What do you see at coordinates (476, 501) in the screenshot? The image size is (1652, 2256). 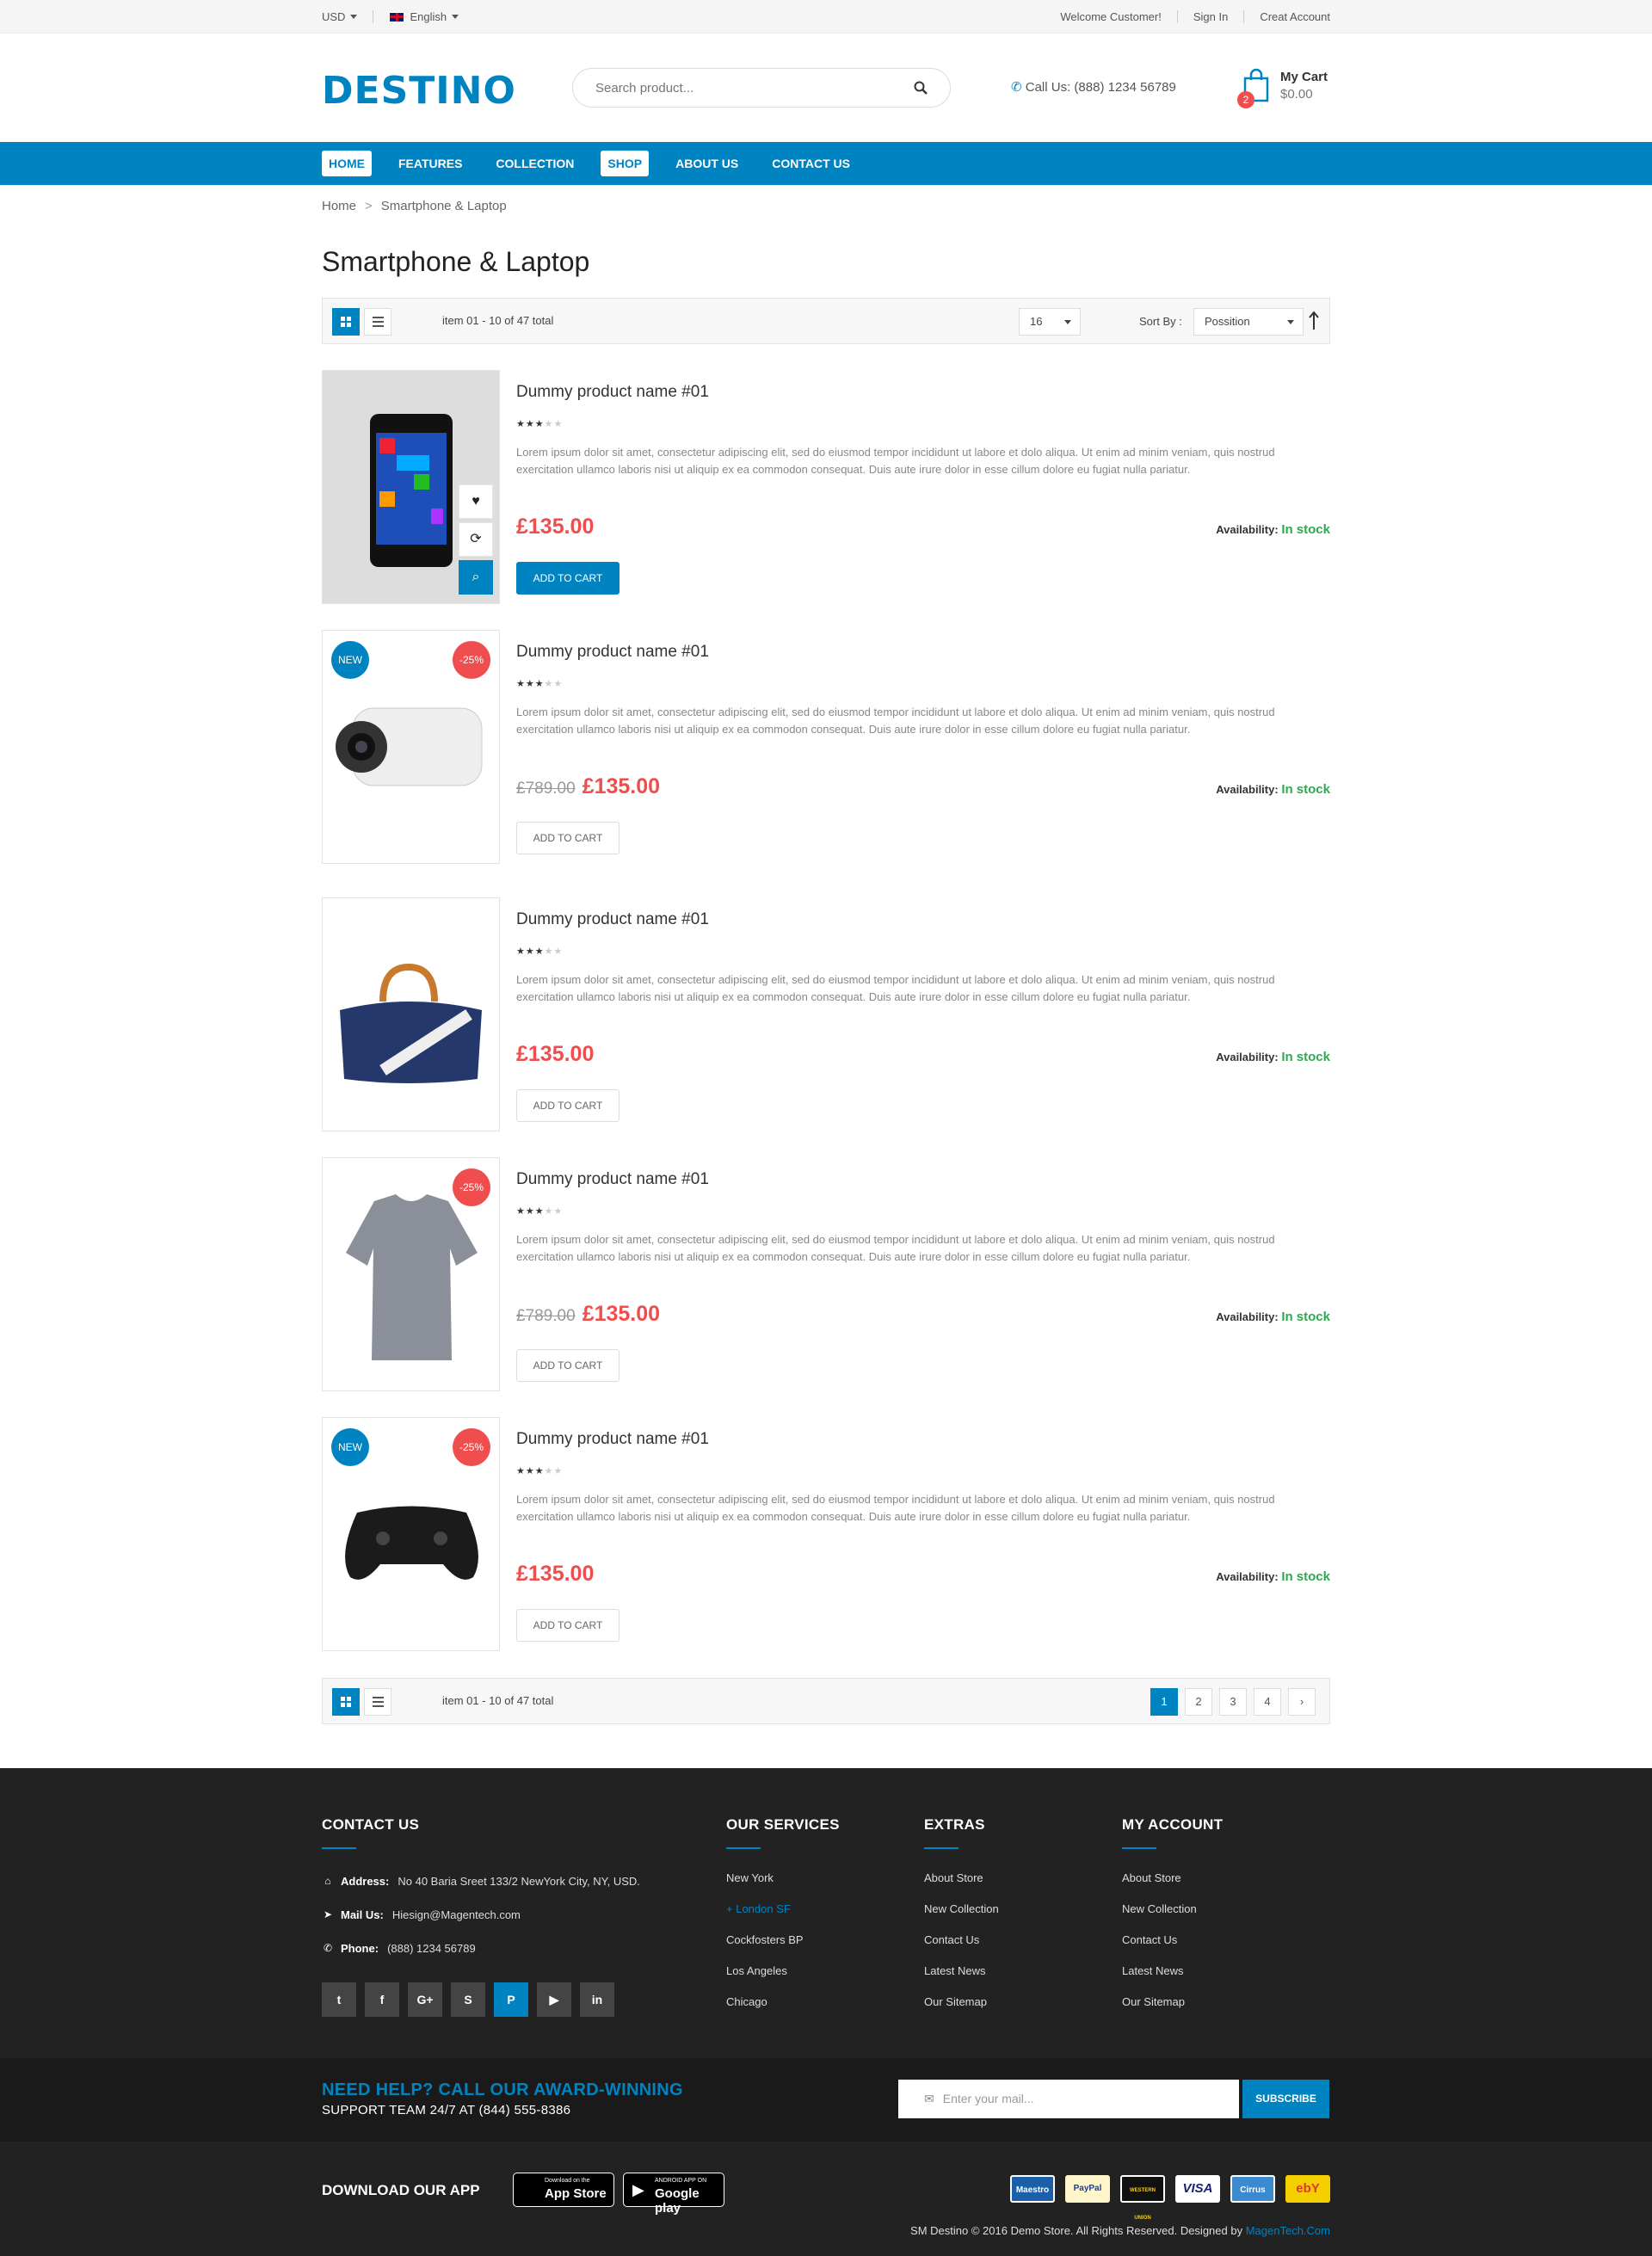 I see `wishlist-heart-icon: ♥` at bounding box center [476, 501].